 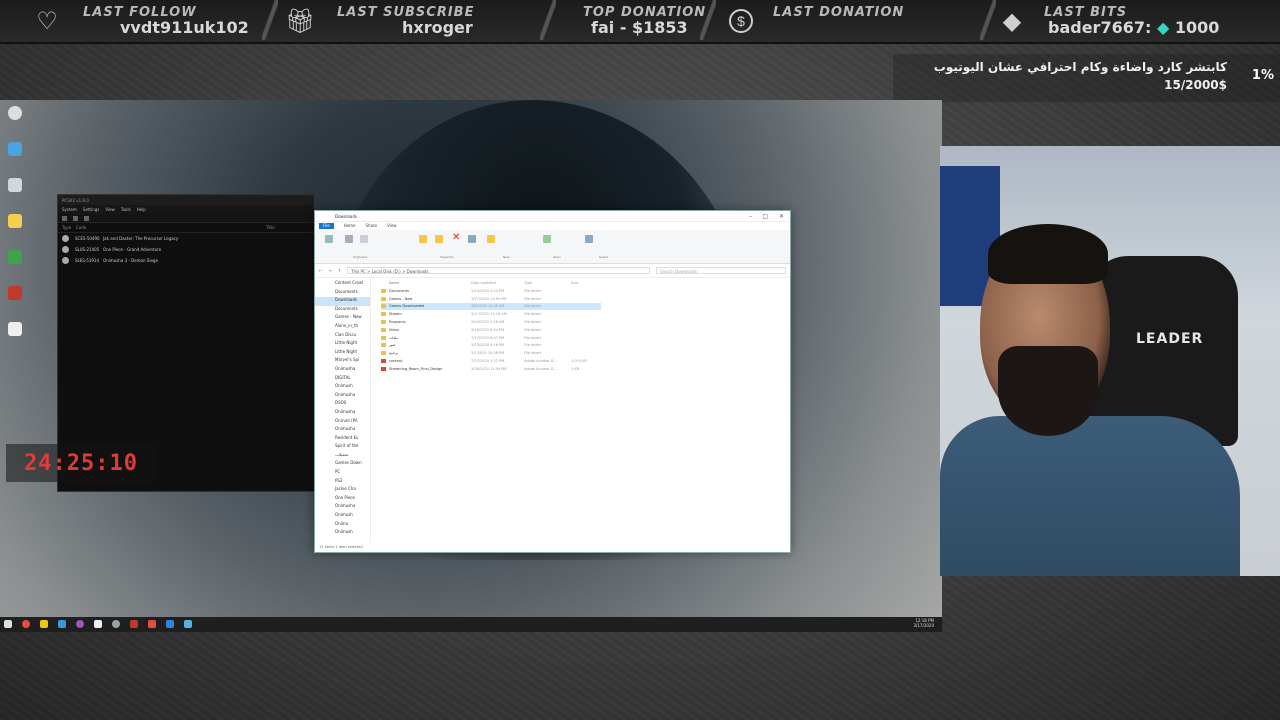 I want to click on file-row: Programs 3/20/2020 2:16 AM File folder, so click(x=585, y=322).